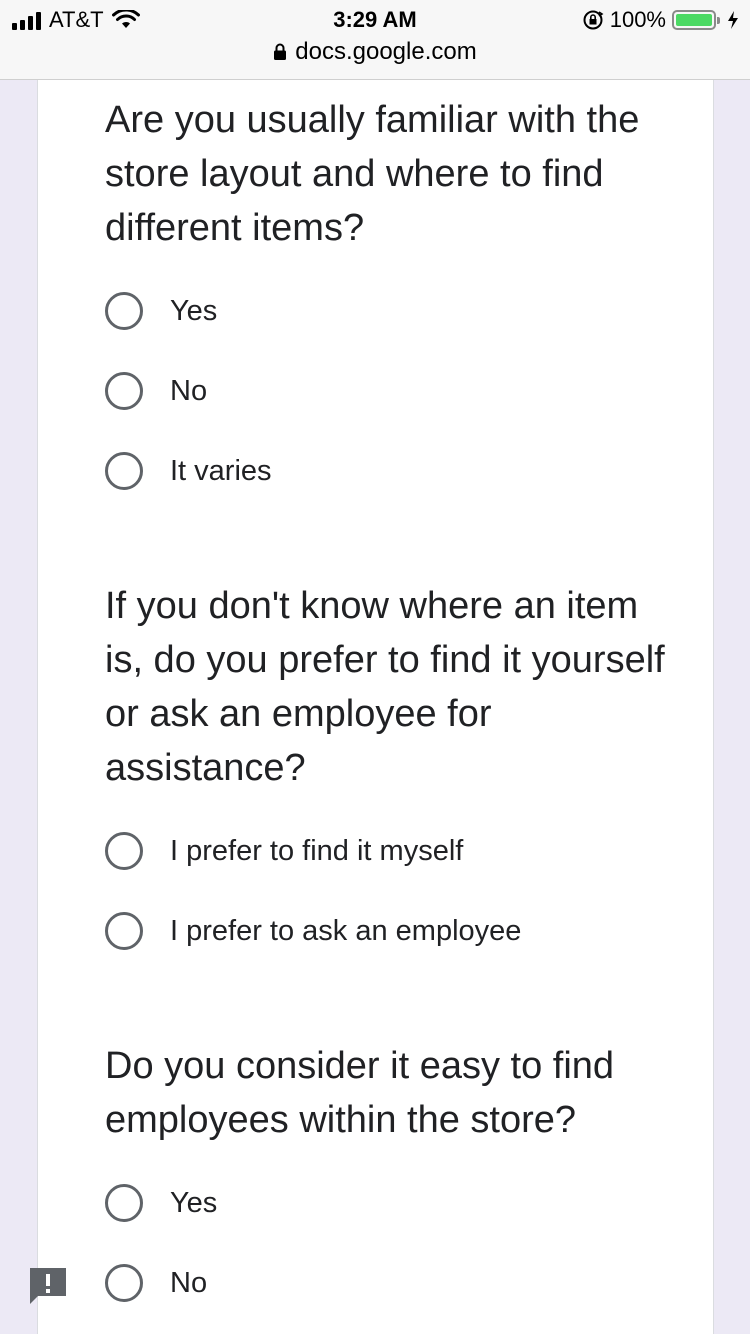 This screenshot has width=750, height=1334. I want to click on battery-icon, so click(696, 20).